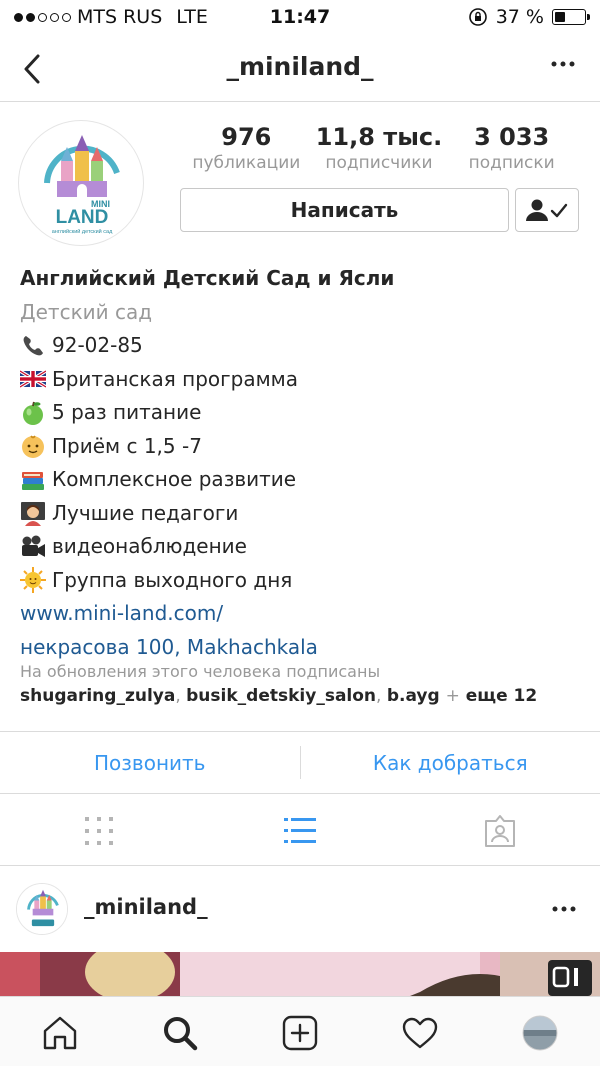 The image size is (600, 1066). Describe the element at coordinates (305, 547) in the screenshot. I see `bio-line: видеонаблюдение` at that location.